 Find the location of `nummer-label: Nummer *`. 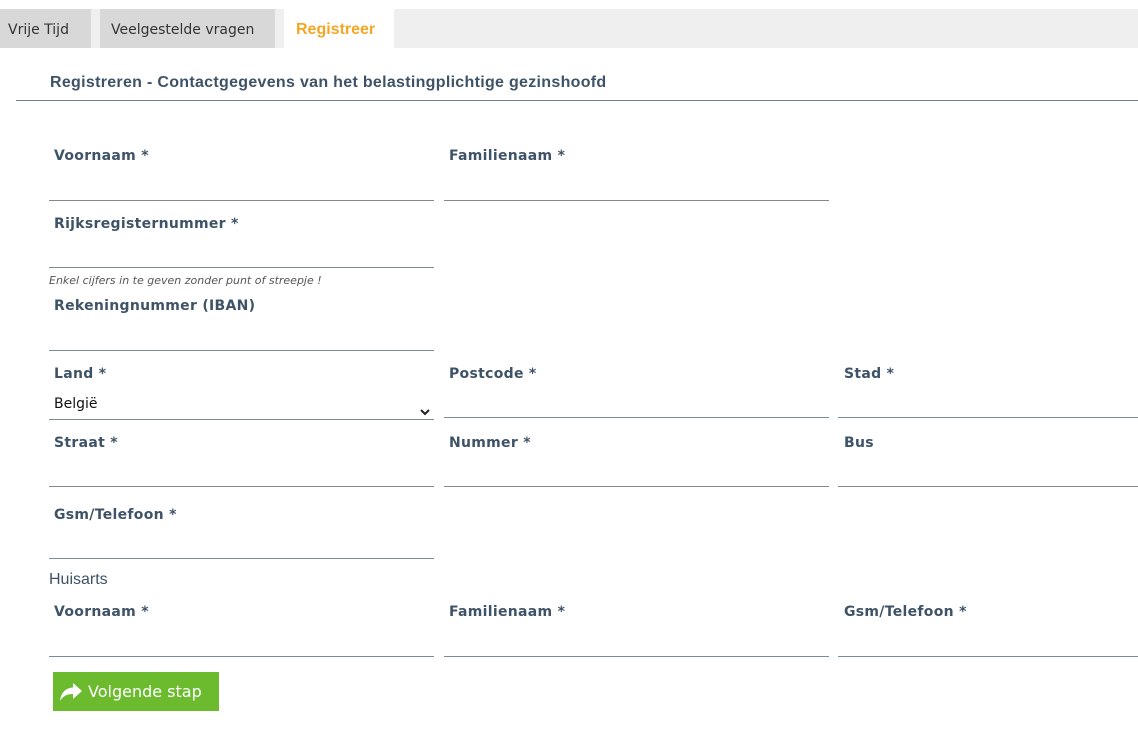

nummer-label: Nummer * is located at coordinates (490, 443).